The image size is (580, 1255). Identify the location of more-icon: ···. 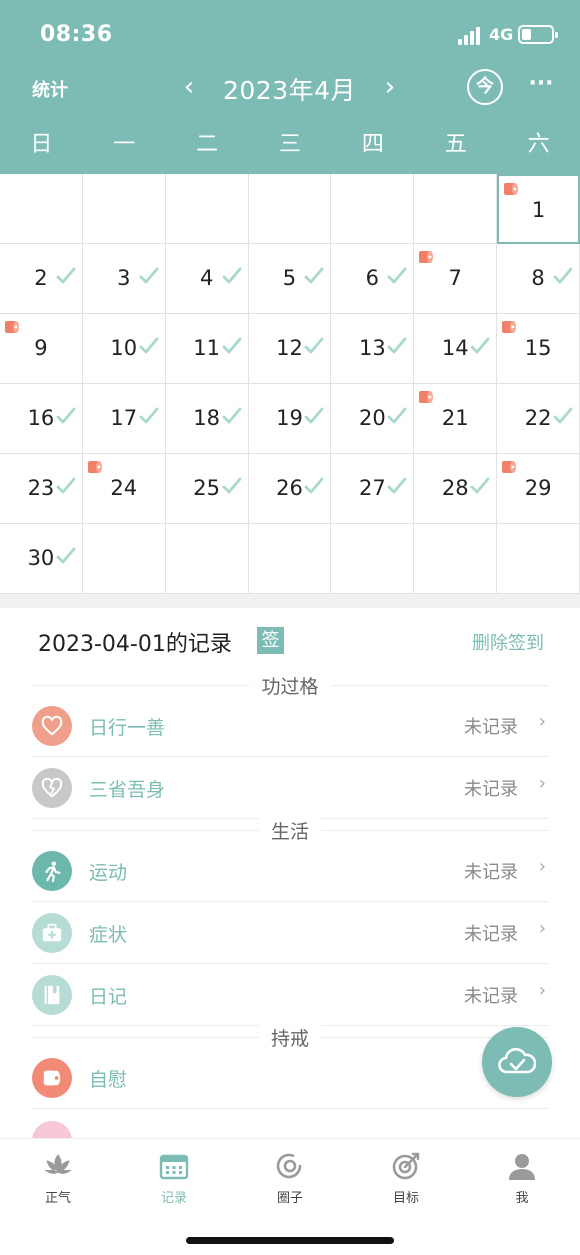
(541, 85).